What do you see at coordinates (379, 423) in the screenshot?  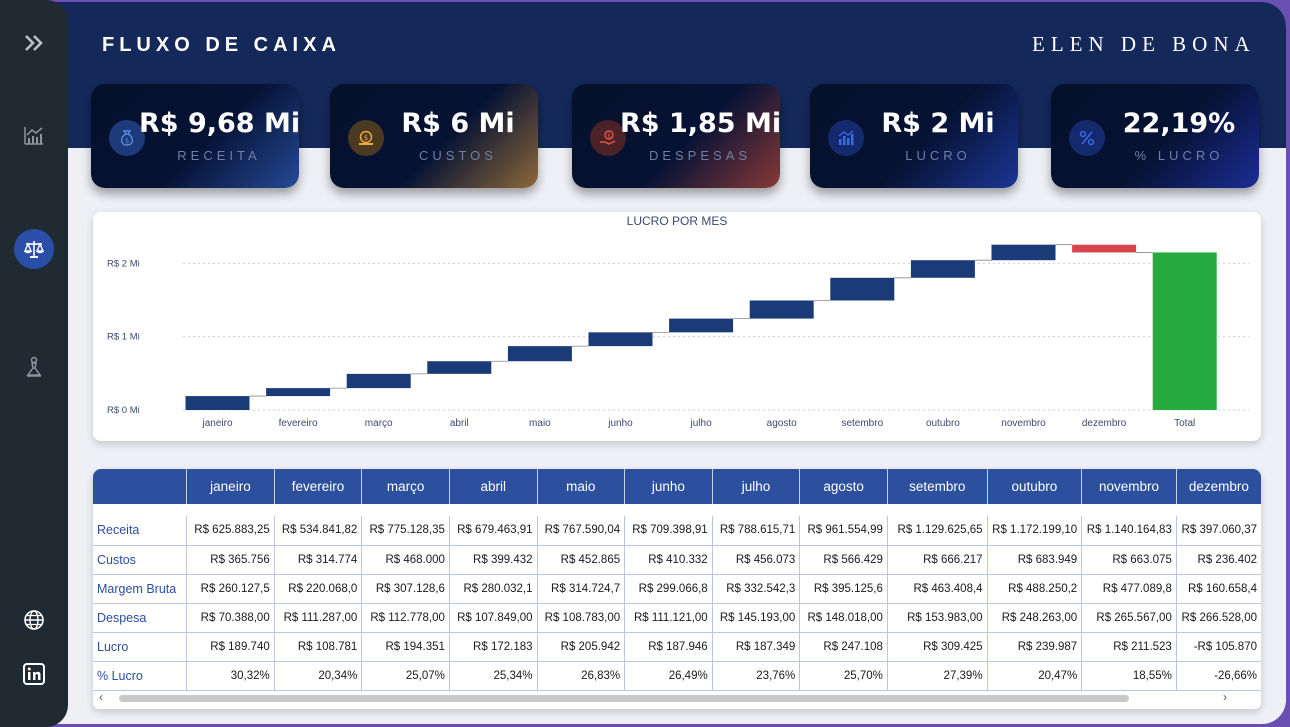 I see `x-tick-label: março` at bounding box center [379, 423].